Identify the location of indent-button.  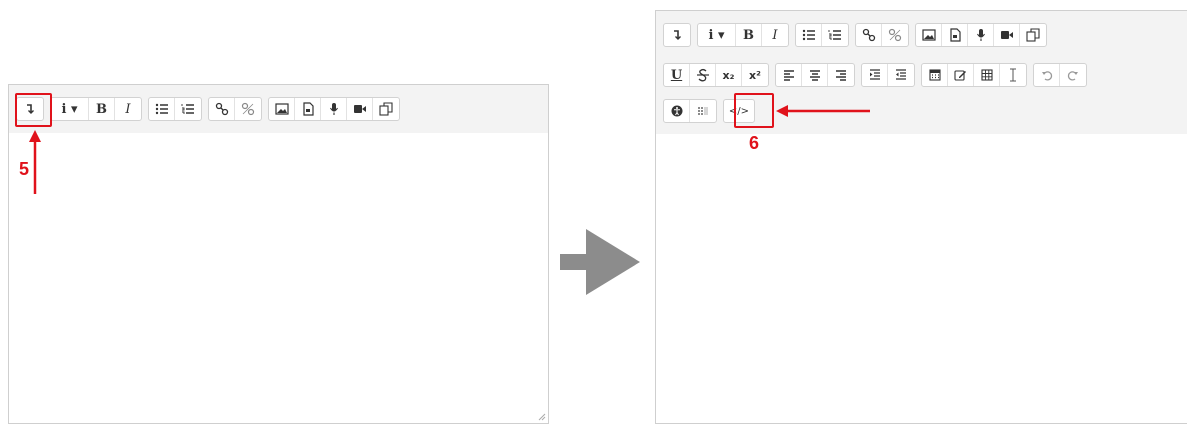
(875, 75).